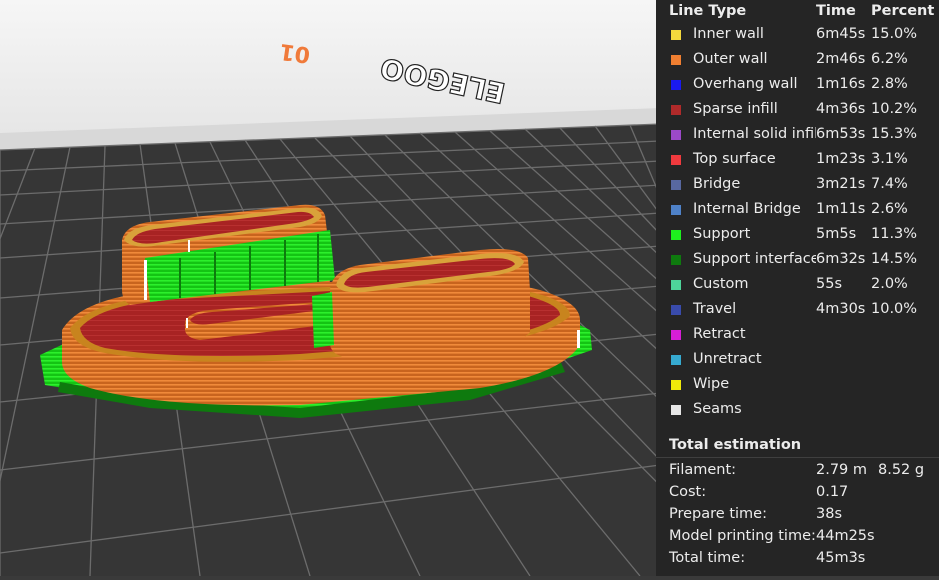  What do you see at coordinates (797, 336) in the screenshot?
I see `legend-item: Retract` at bounding box center [797, 336].